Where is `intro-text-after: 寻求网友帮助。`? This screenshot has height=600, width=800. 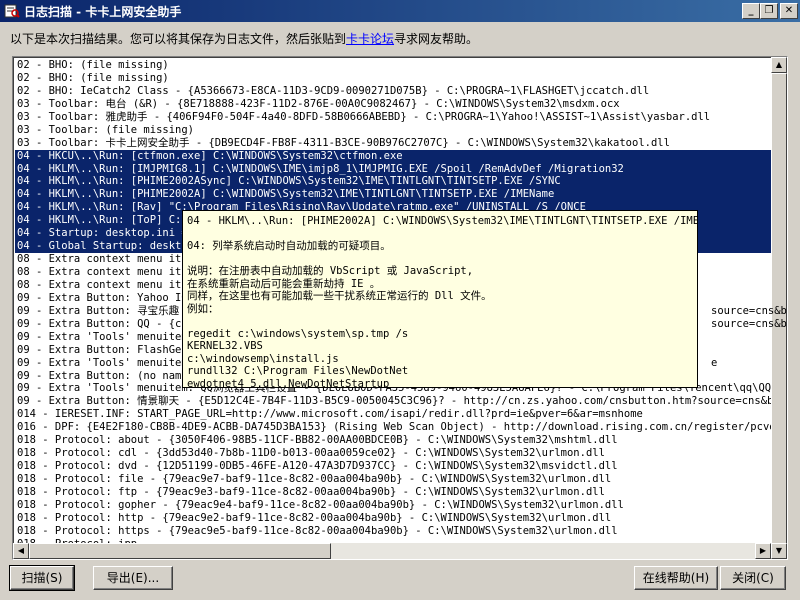
intro-text-after: 寻求网友帮助。 is located at coordinates (436, 39).